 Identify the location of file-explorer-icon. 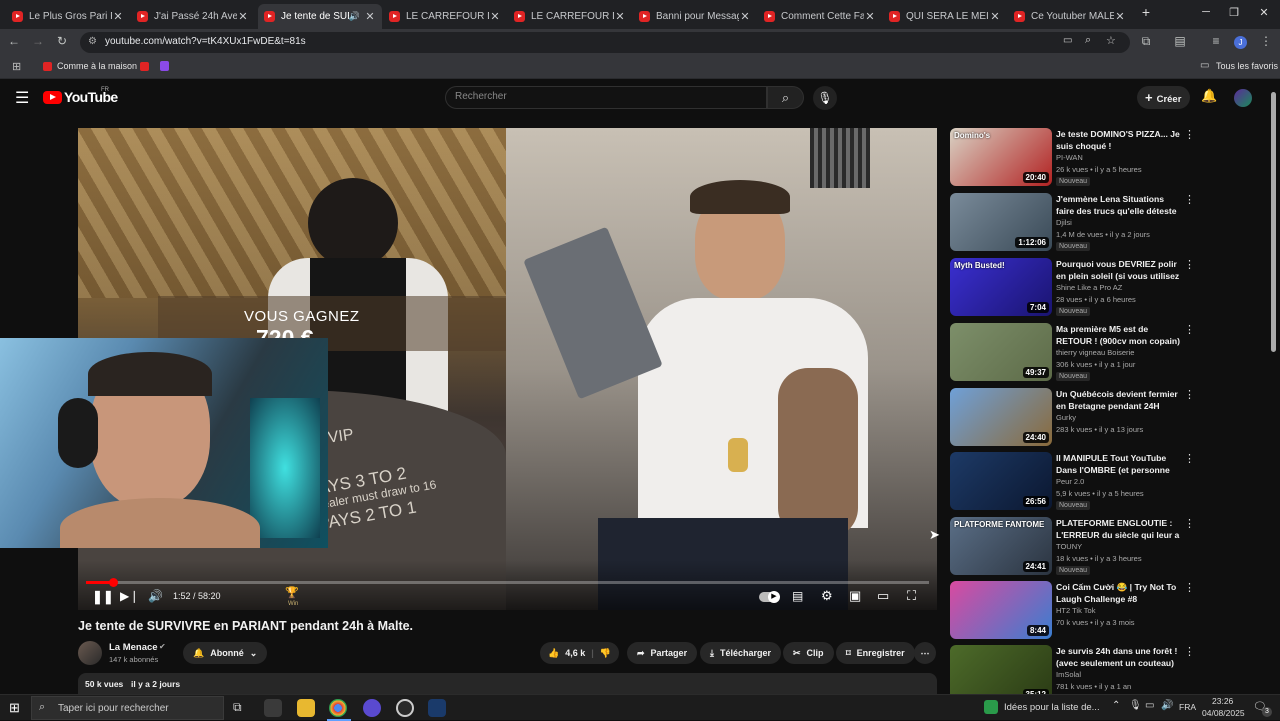
(306, 708).